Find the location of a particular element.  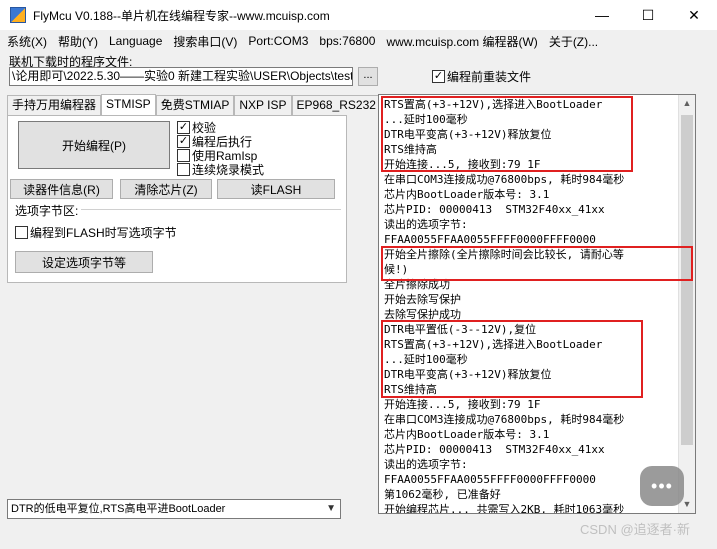

bootloader-mode-value: DTR的低电平复位,RTS高电平进BootLoader is located at coordinates (118, 509).